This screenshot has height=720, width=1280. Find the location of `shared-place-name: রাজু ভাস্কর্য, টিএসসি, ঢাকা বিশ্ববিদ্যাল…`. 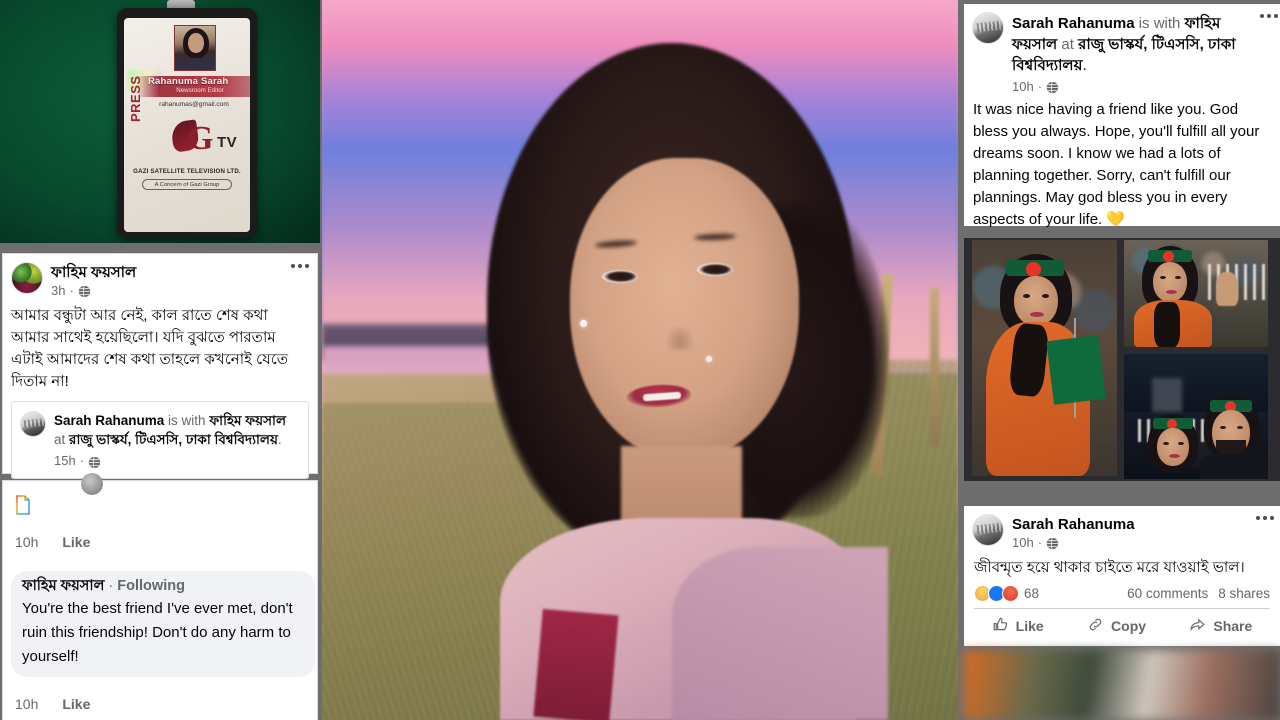

shared-place-name: রাজু ভাস্কর্য, টিএসসি, ঢাকা বিশ্ববিদ্যাল… is located at coordinates (173, 439).